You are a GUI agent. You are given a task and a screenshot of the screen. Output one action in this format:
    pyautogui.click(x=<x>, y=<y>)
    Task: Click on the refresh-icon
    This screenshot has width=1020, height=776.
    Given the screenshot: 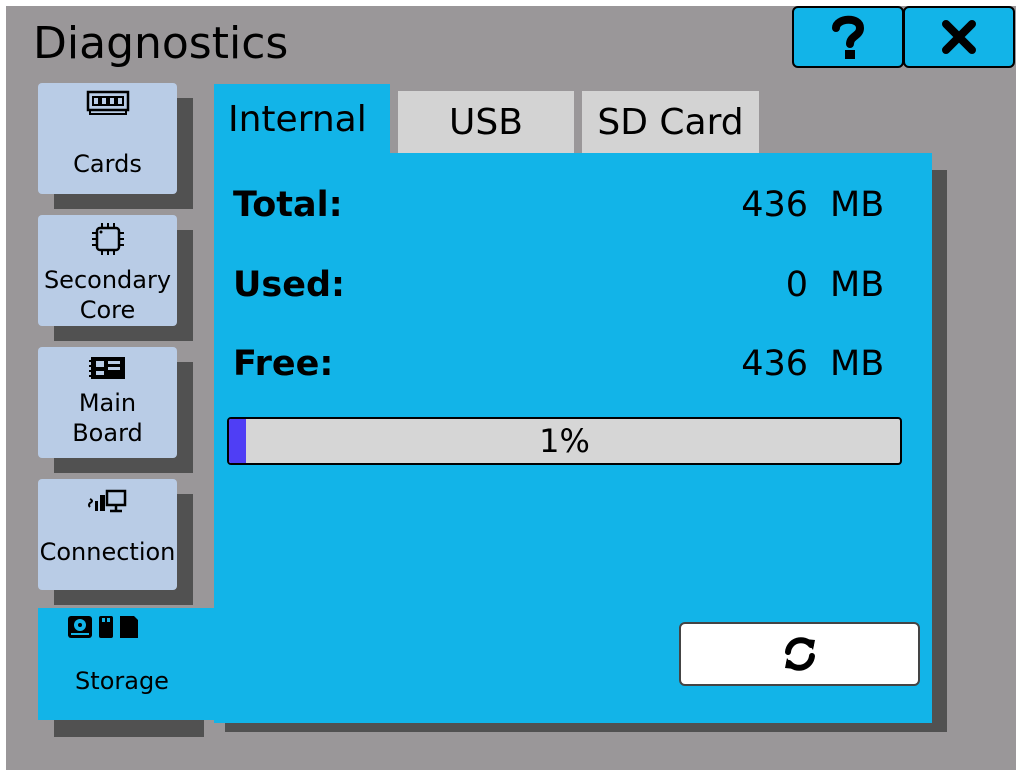 What is the action you would take?
    pyautogui.click(x=799, y=654)
    